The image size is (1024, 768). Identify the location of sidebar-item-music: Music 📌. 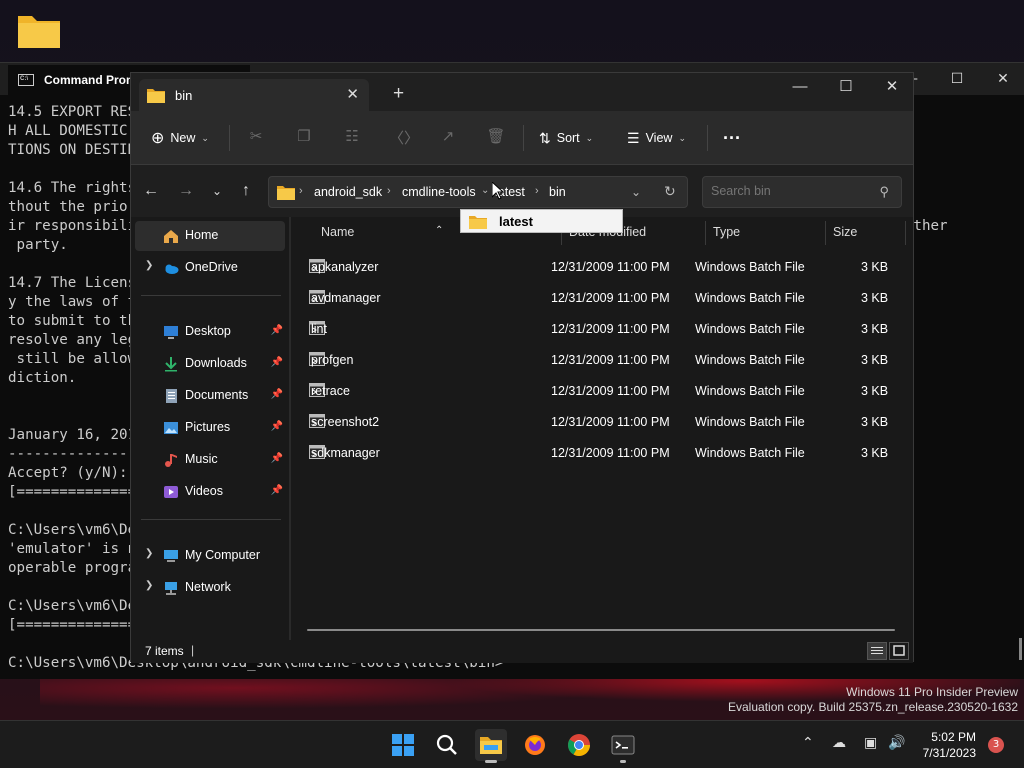
(210, 460).